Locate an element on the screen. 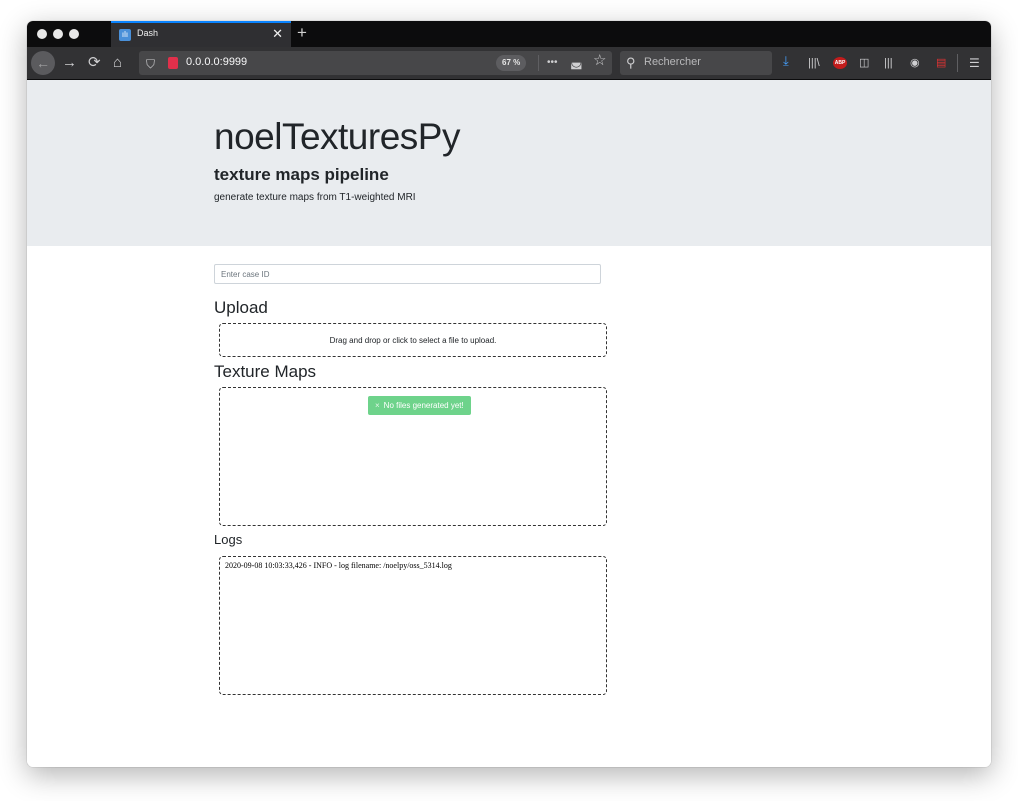  hamburger-menu-icon: ☰ is located at coordinates (974, 63).